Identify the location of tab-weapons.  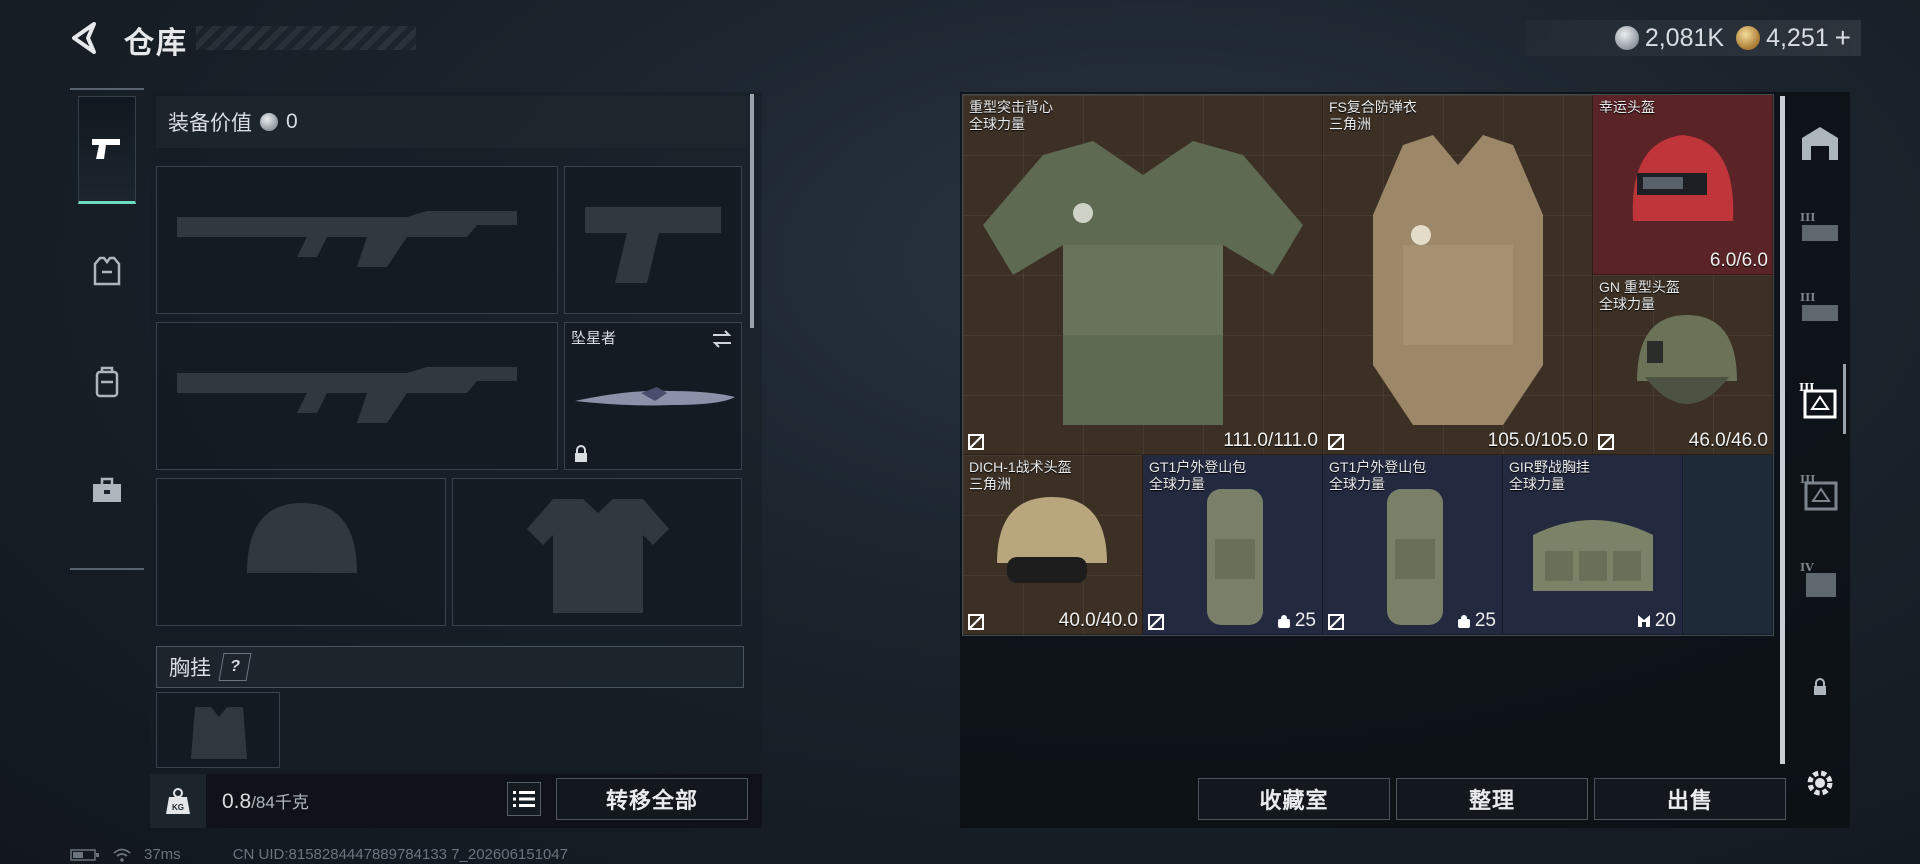
(107, 150).